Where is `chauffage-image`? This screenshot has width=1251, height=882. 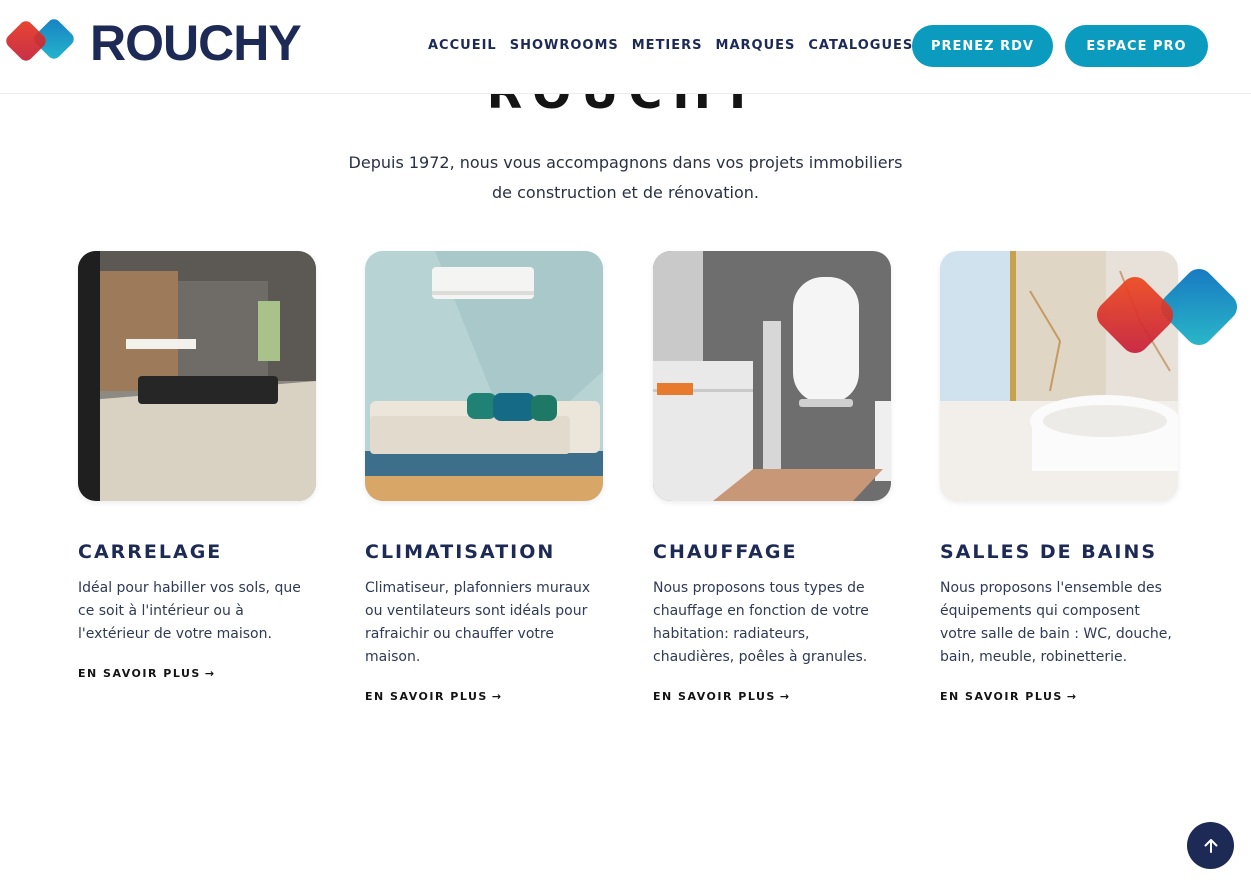
chauffage-image is located at coordinates (772, 376).